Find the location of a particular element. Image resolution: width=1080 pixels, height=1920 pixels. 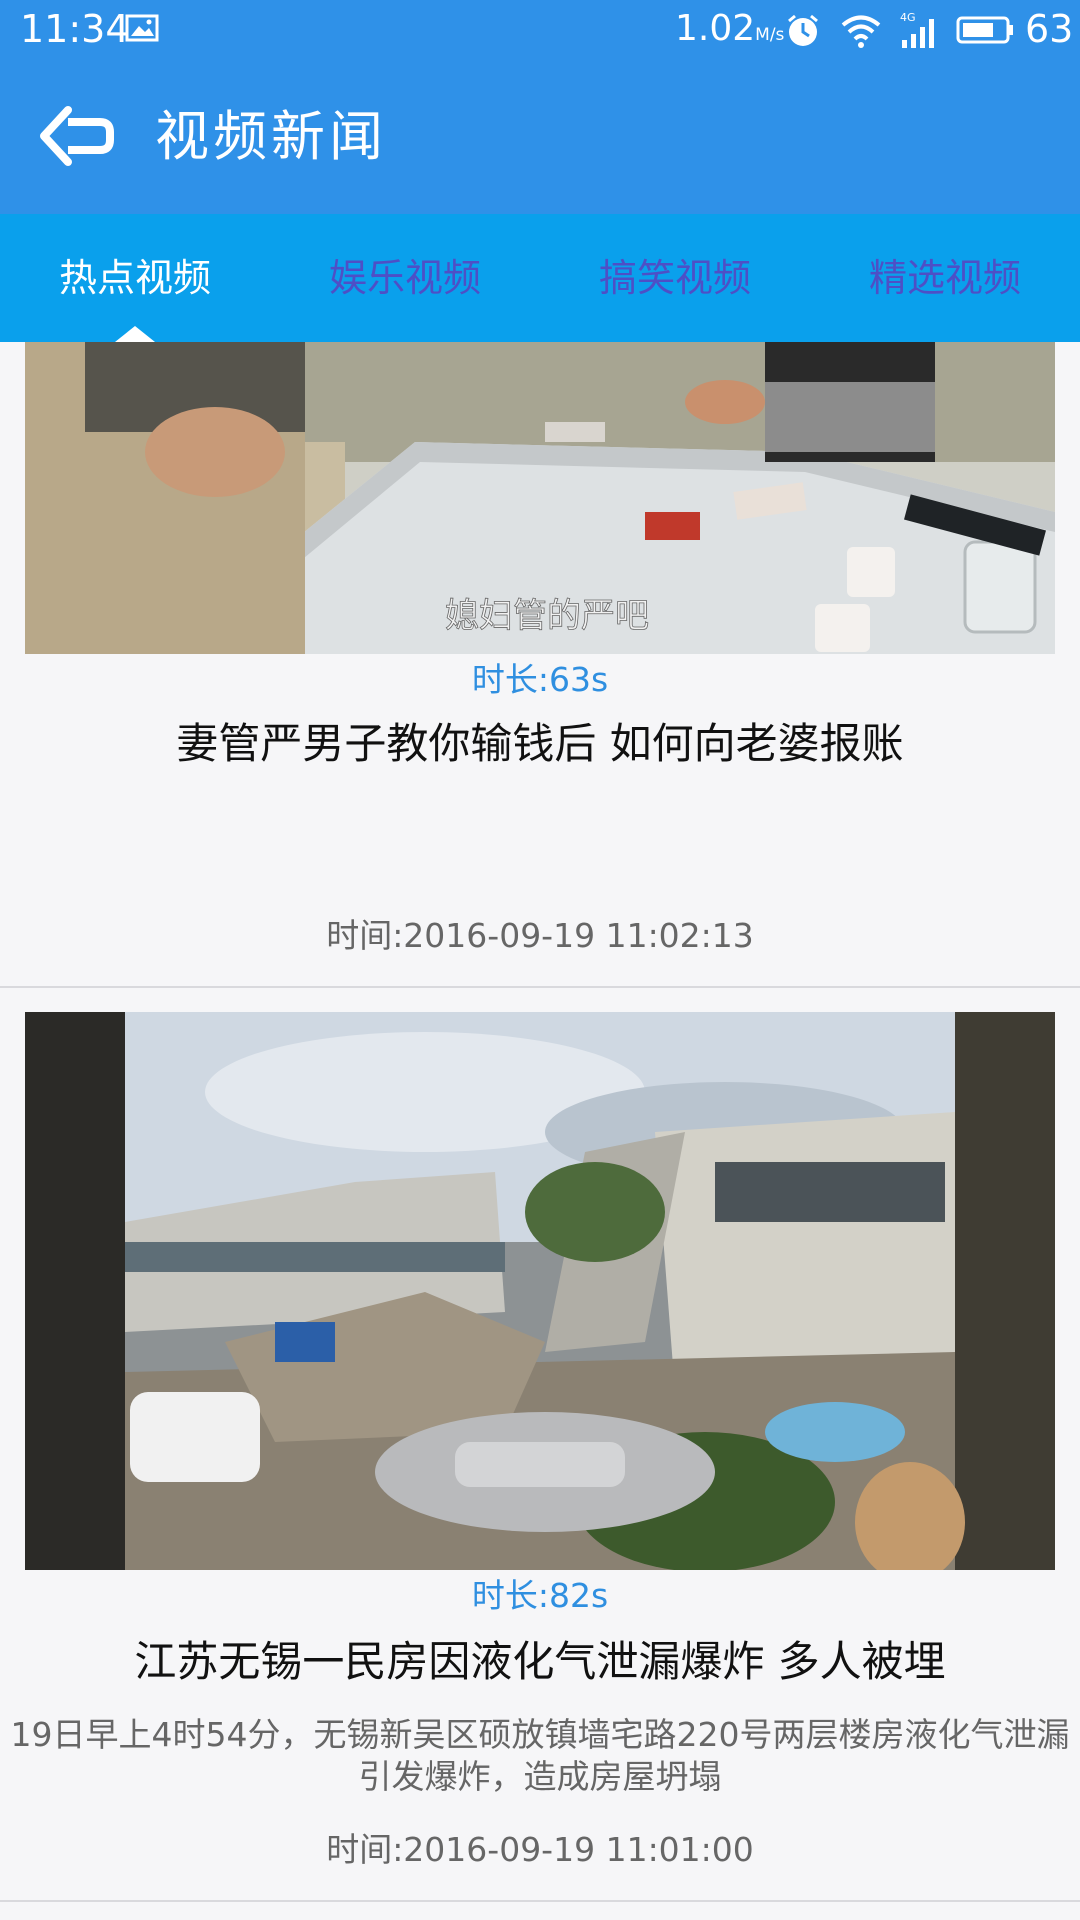

thumbnail-caption: 媳妇管的严吧 is located at coordinates (547, 616).